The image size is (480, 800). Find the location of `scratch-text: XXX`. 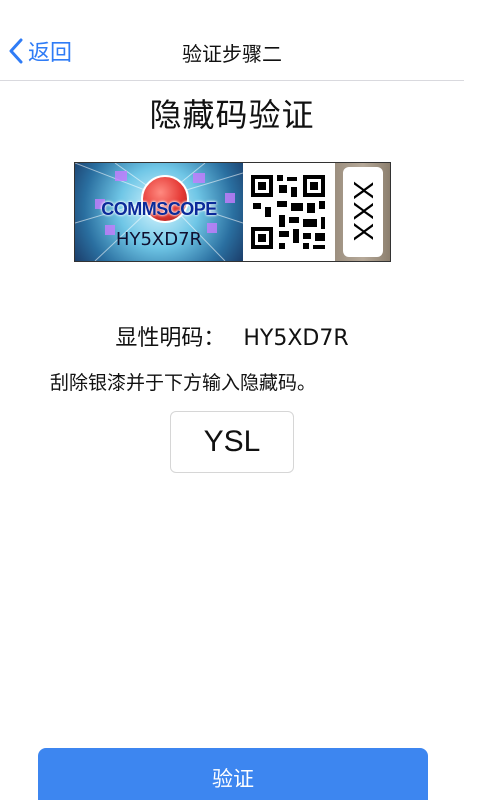

scratch-text: XXX is located at coordinates (363, 212).